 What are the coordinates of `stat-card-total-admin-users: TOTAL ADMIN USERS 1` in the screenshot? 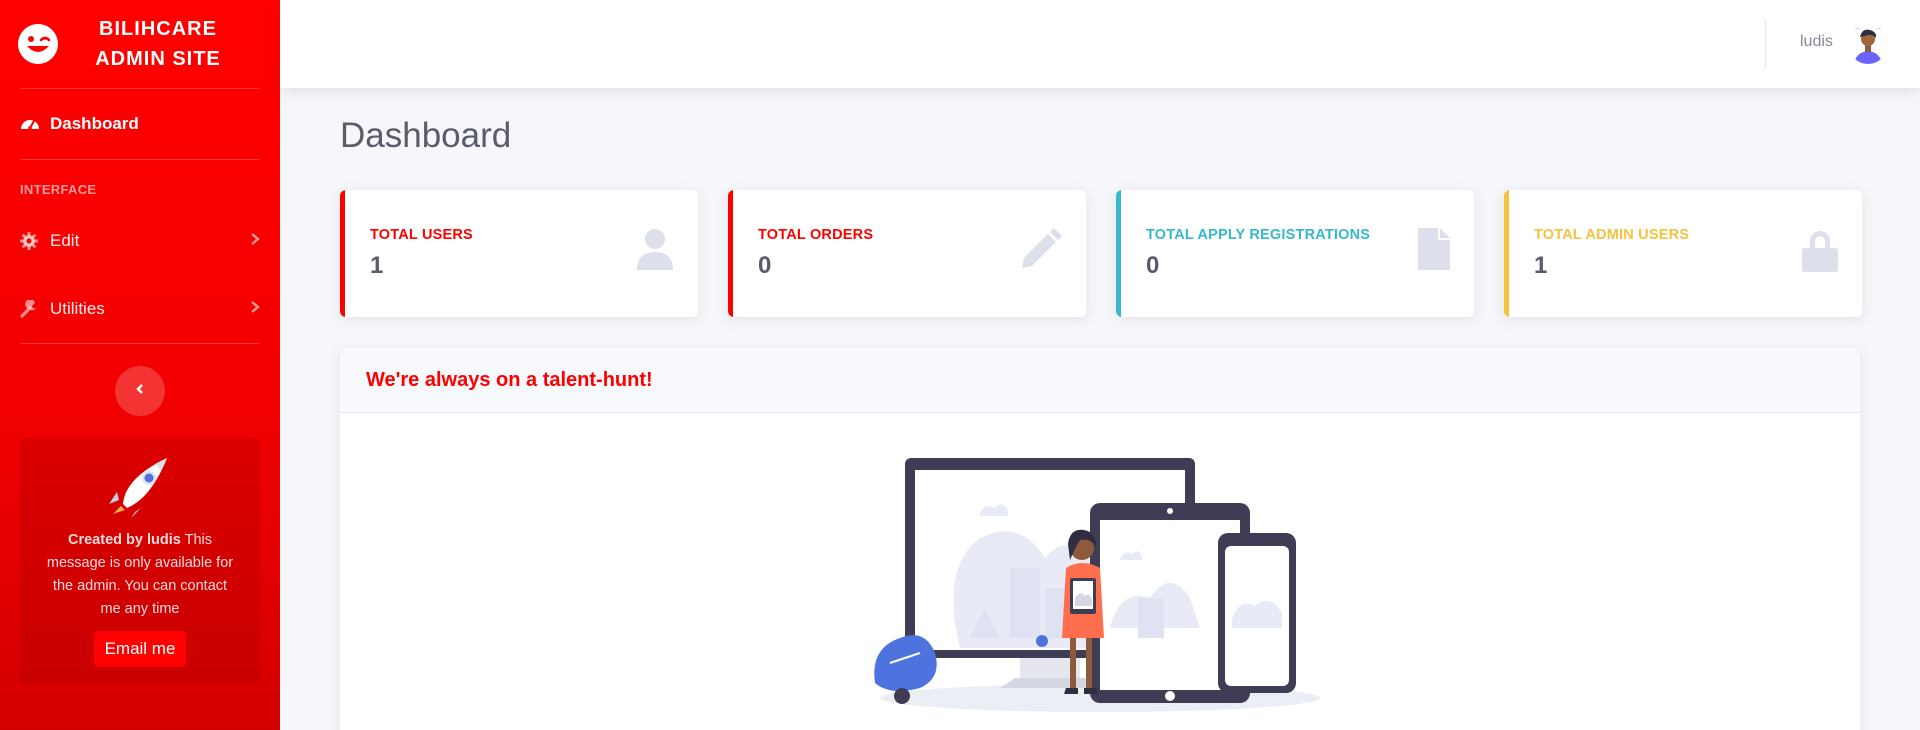 It's located at (1683, 253).